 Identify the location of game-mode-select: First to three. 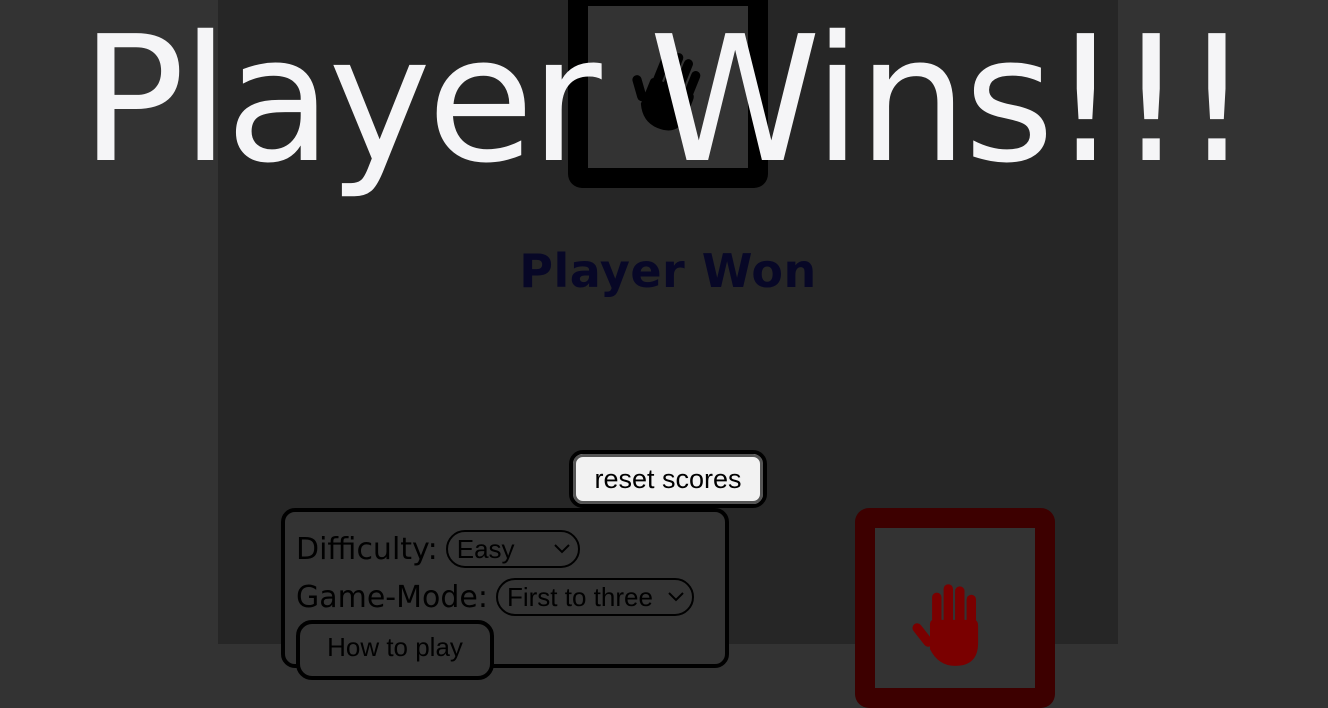
(594, 597).